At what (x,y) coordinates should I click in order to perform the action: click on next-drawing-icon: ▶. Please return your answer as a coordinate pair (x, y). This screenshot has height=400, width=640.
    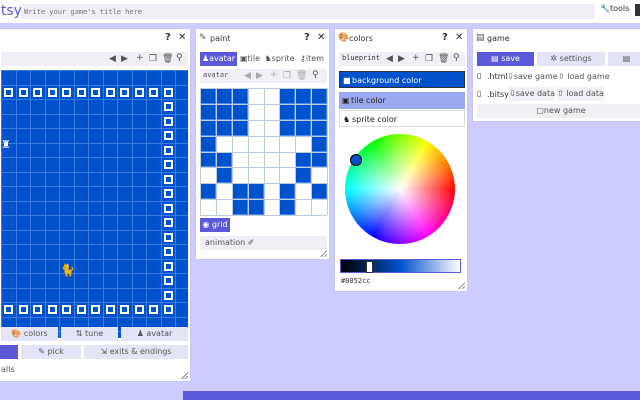
    Looking at the image, I should click on (259, 76).